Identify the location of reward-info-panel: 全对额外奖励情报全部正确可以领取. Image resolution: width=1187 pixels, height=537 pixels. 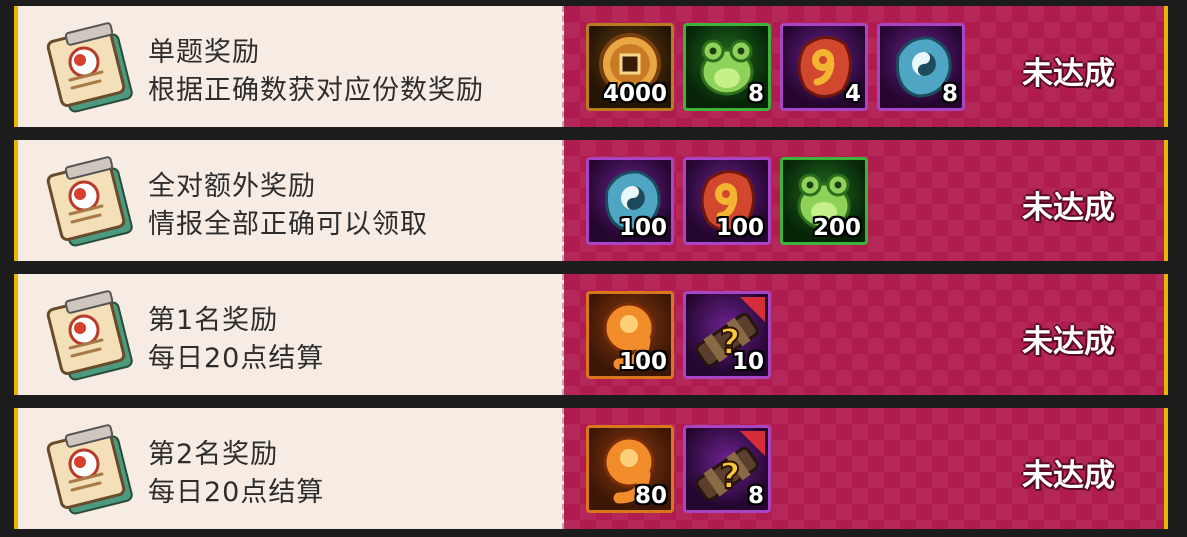
(291, 200).